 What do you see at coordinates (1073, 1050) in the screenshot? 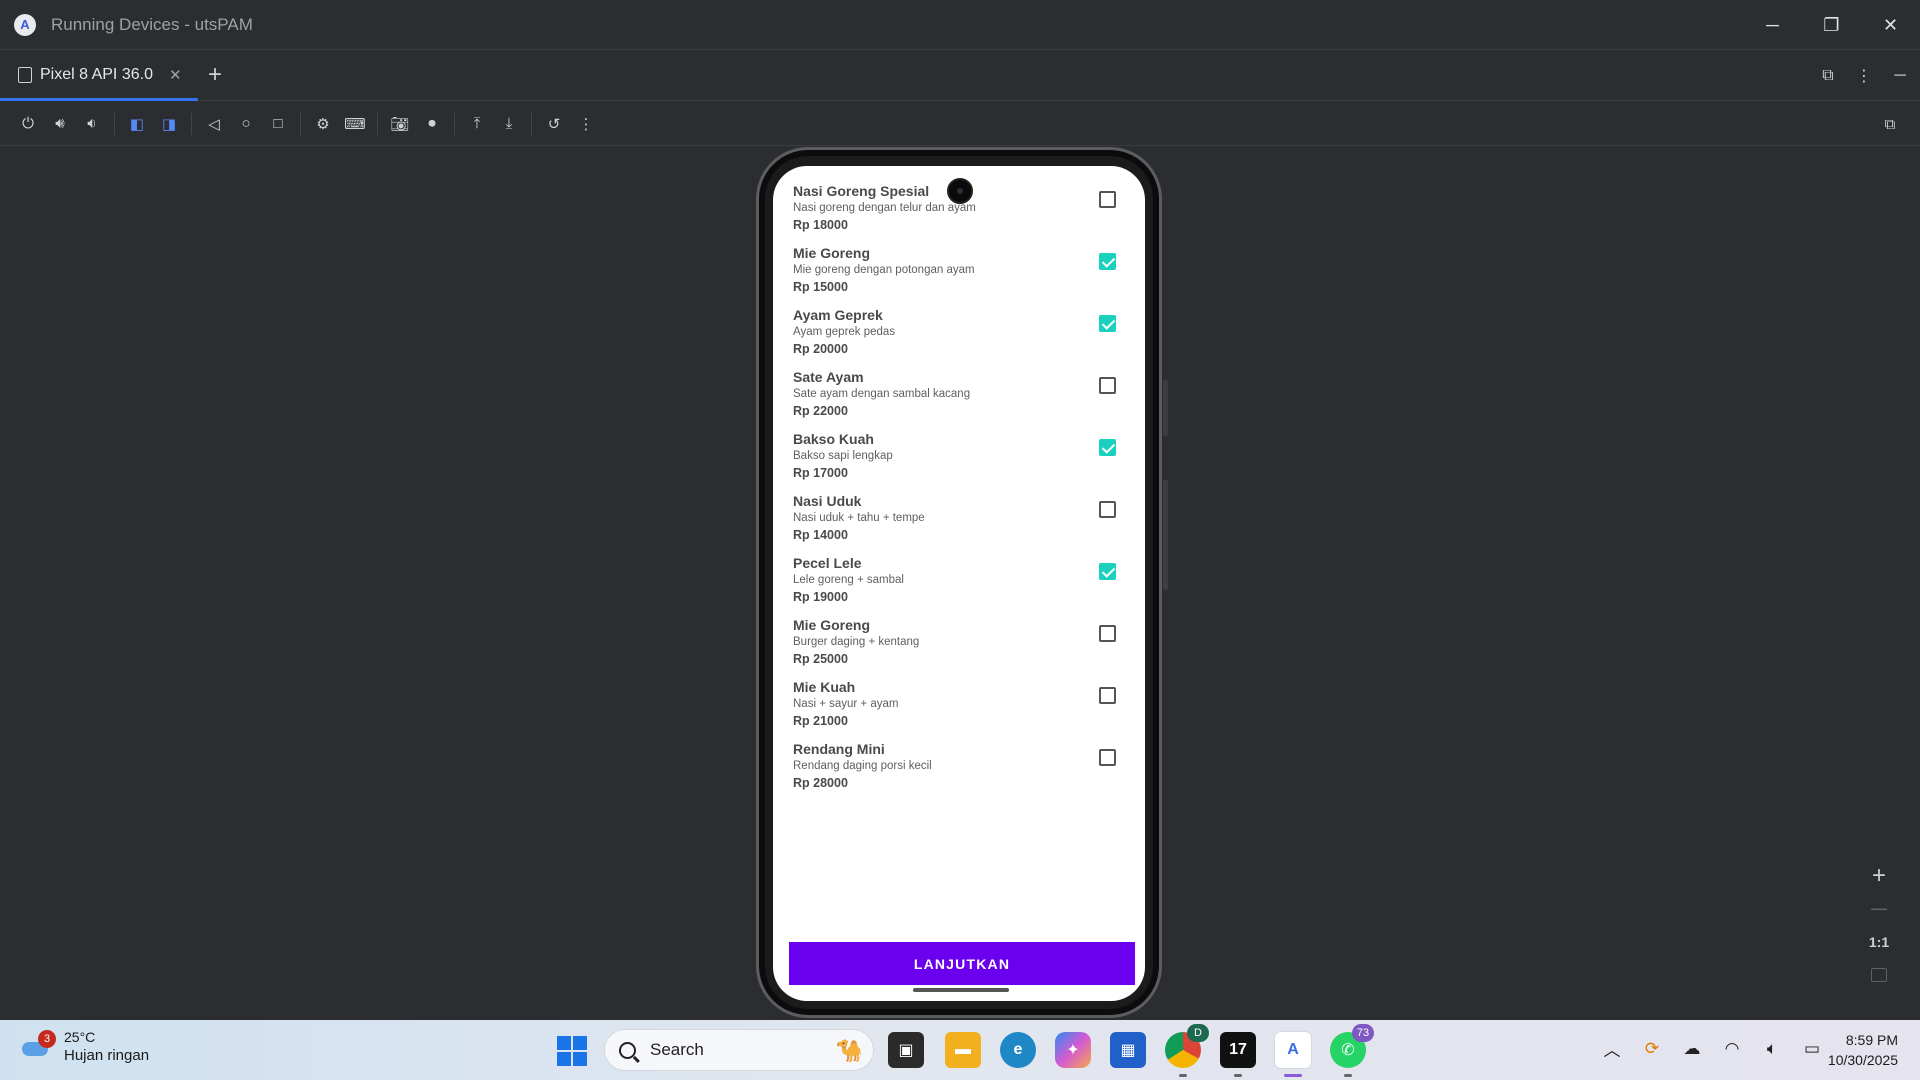
I see `copilot-icon: ✦` at bounding box center [1073, 1050].